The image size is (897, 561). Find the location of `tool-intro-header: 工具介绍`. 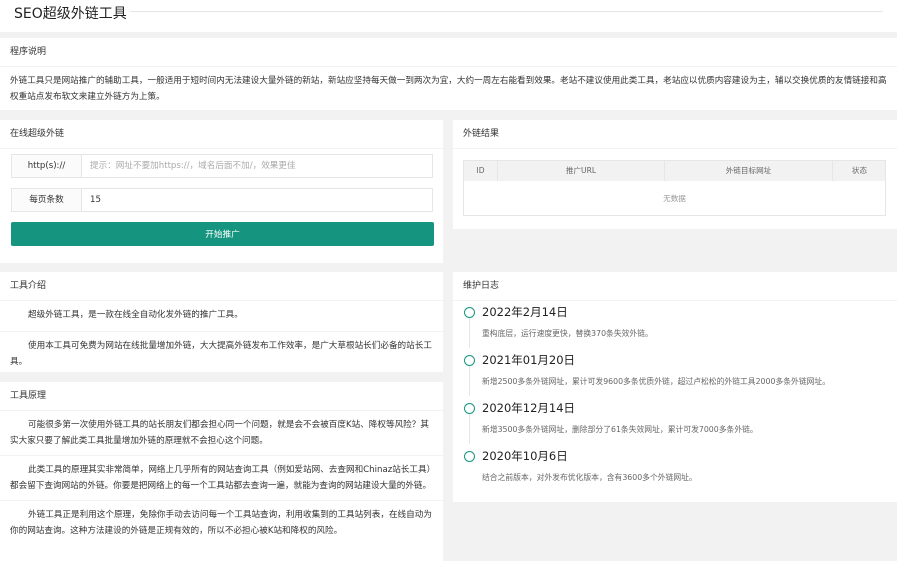

tool-intro-header: 工具介绍 is located at coordinates (221, 286).